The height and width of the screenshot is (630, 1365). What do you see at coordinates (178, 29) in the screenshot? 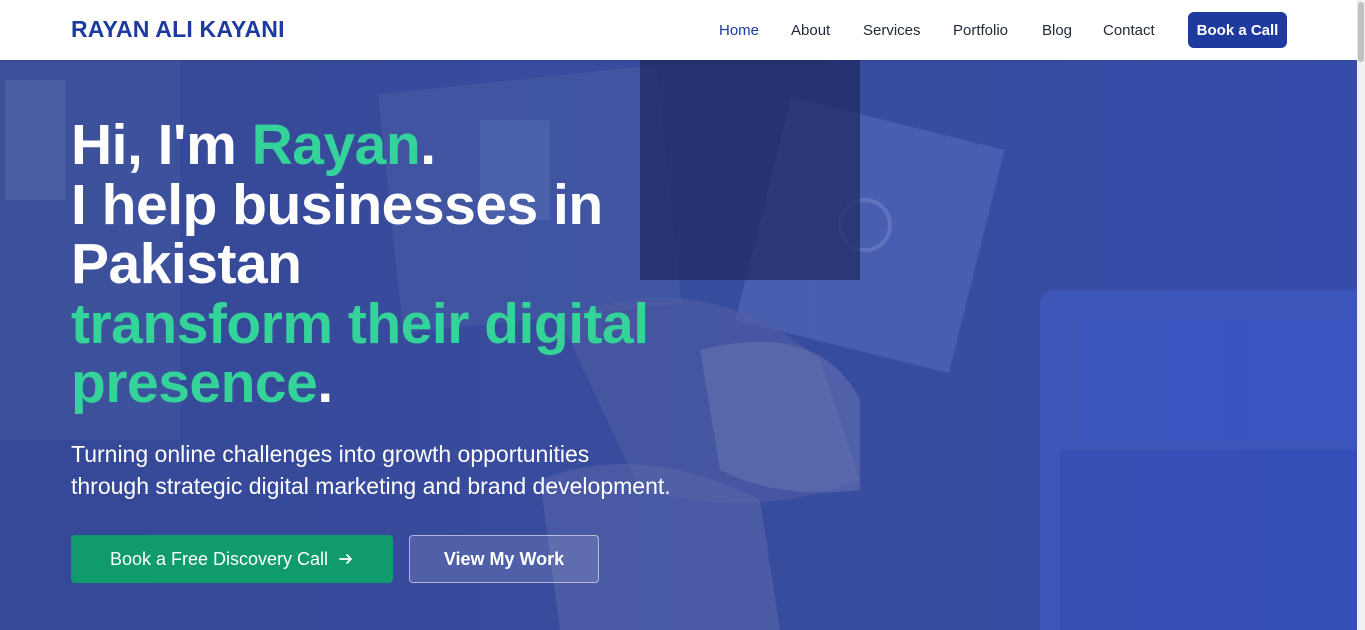
I see `site-logo: RAYAN ALI KAYANI` at bounding box center [178, 29].